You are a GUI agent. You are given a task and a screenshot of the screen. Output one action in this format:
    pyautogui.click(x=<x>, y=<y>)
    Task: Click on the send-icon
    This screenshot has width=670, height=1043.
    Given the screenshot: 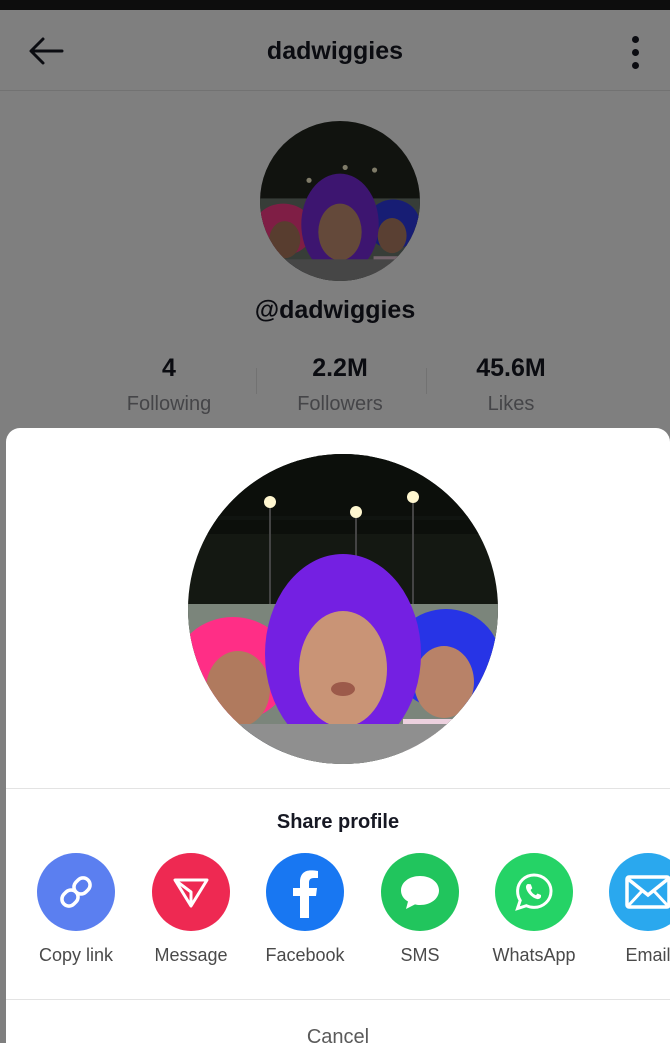 What is the action you would take?
    pyautogui.click(x=191, y=892)
    